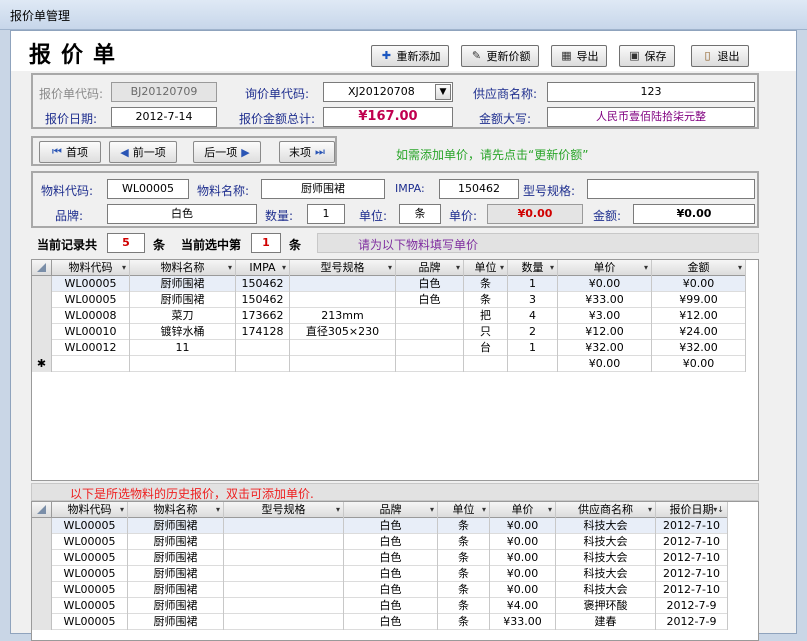 The height and width of the screenshot is (641, 807). What do you see at coordinates (486, 348) in the screenshot?
I see `items-cell: 台` at bounding box center [486, 348].